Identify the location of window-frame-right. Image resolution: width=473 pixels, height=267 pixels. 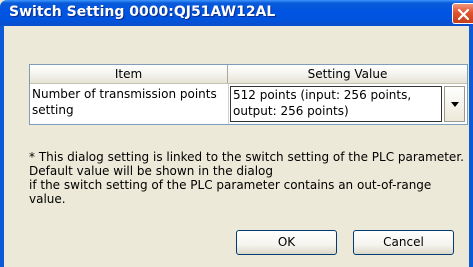
(471, 146).